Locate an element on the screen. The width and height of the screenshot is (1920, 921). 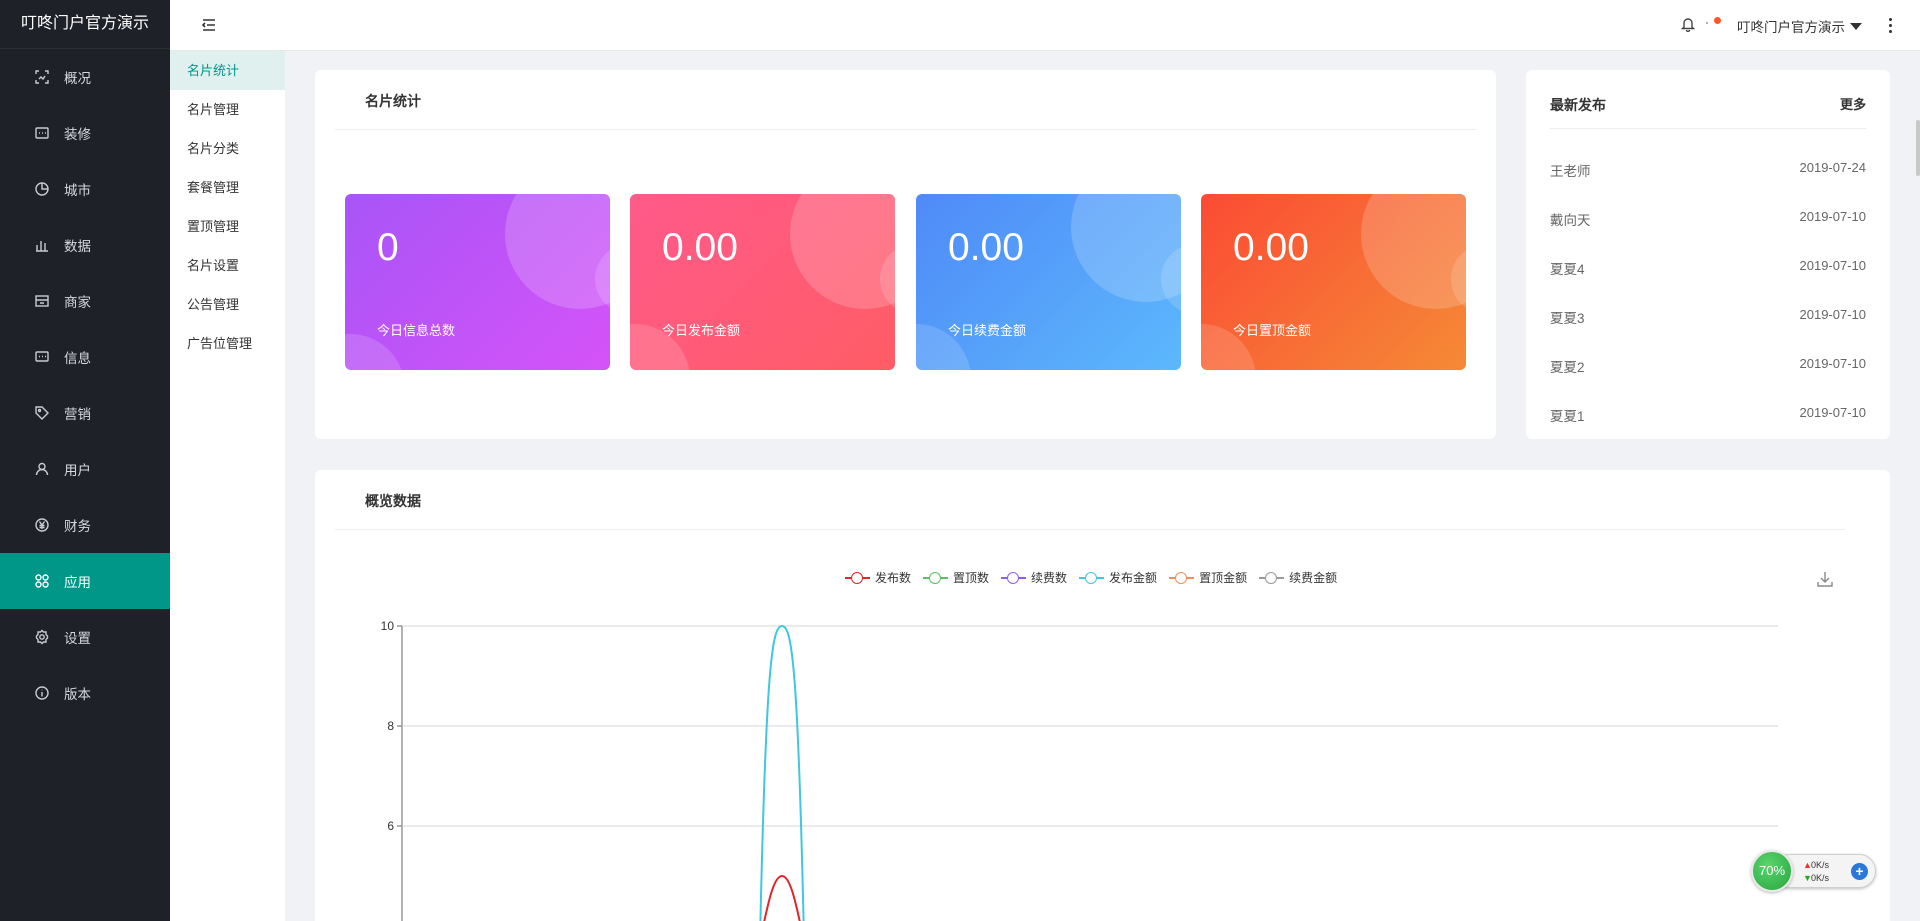
main-menu: 概况装修城市数据商家信息营销用户财务应用设置版本 is located at coordinates (85, 385).